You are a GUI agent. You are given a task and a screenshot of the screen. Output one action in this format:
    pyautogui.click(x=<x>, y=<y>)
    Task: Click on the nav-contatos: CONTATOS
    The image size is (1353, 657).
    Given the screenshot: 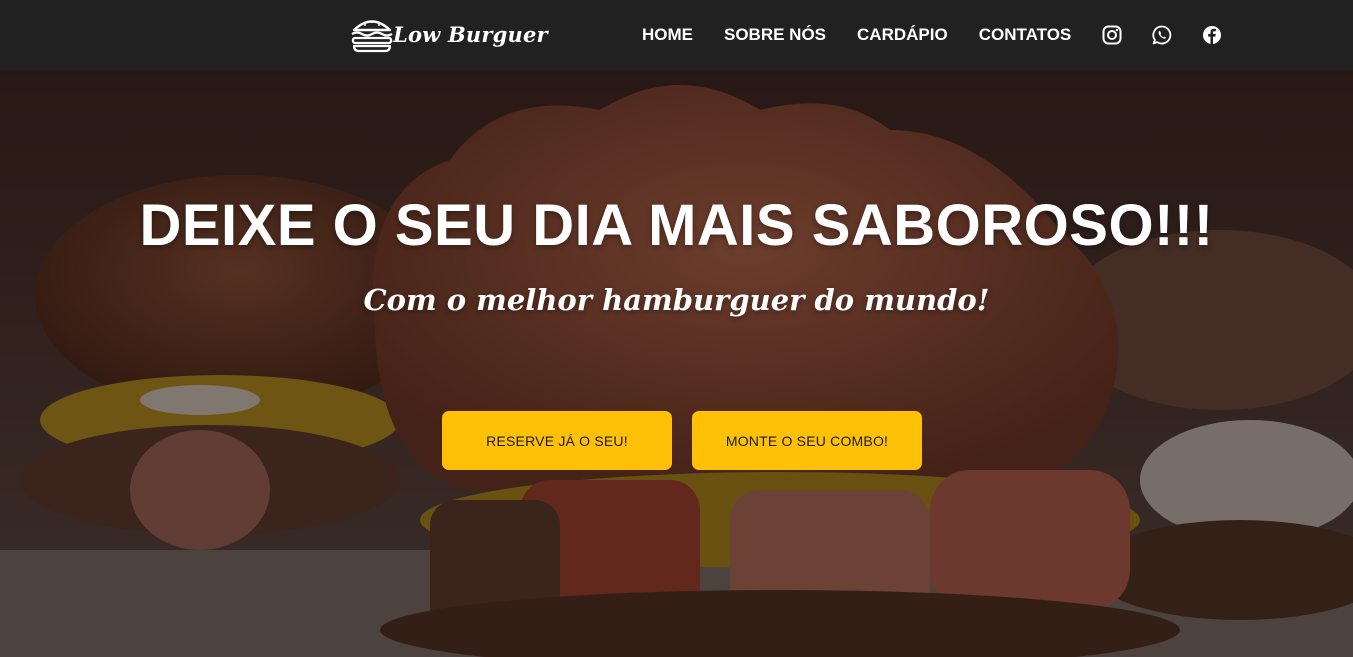 What is the action you would take?
    pyautogui.click(x=1025, y=35)
    